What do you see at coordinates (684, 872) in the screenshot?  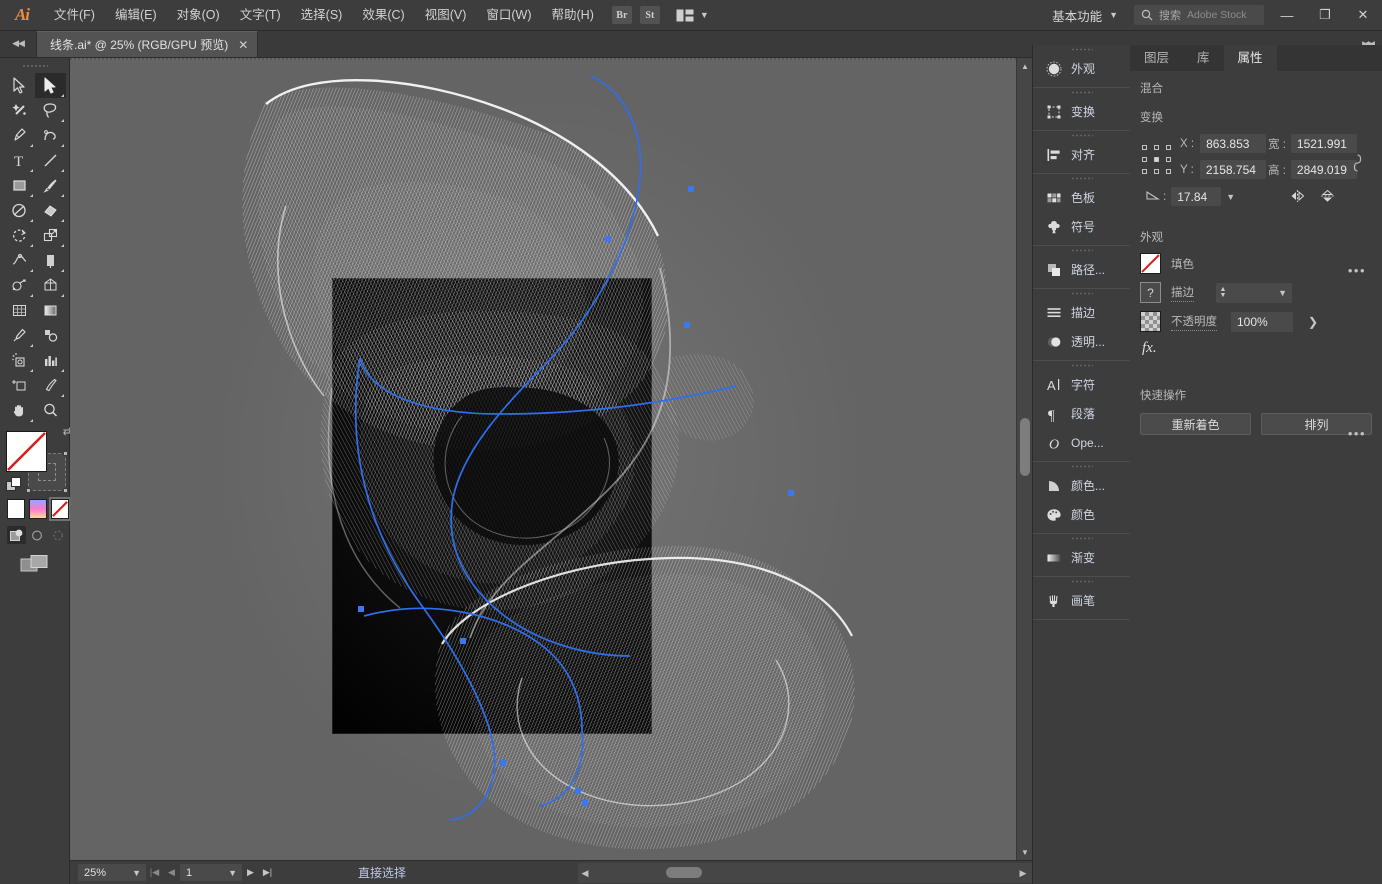 I see `horizontal-scroll-thumb` at bounding box center [684, 872].